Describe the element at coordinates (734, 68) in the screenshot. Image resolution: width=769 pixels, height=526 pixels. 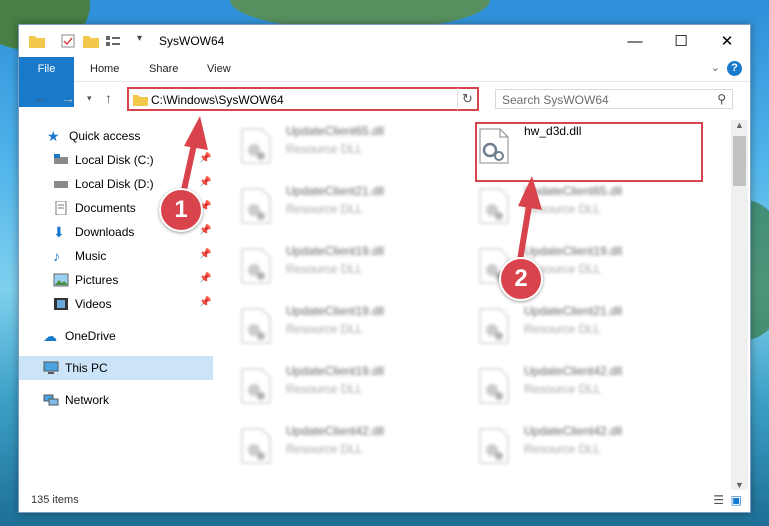
I see `help-icon: ?` at that location.